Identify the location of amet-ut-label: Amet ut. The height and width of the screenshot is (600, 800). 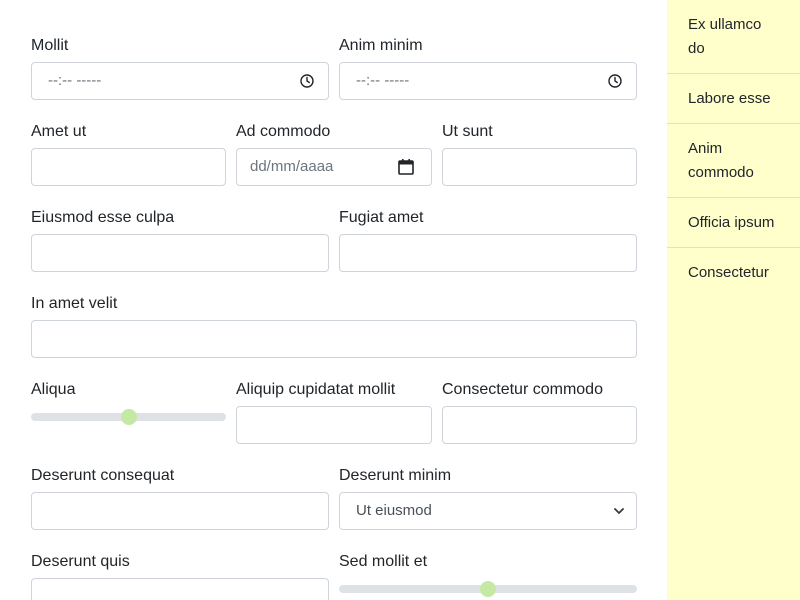
(59, 131).